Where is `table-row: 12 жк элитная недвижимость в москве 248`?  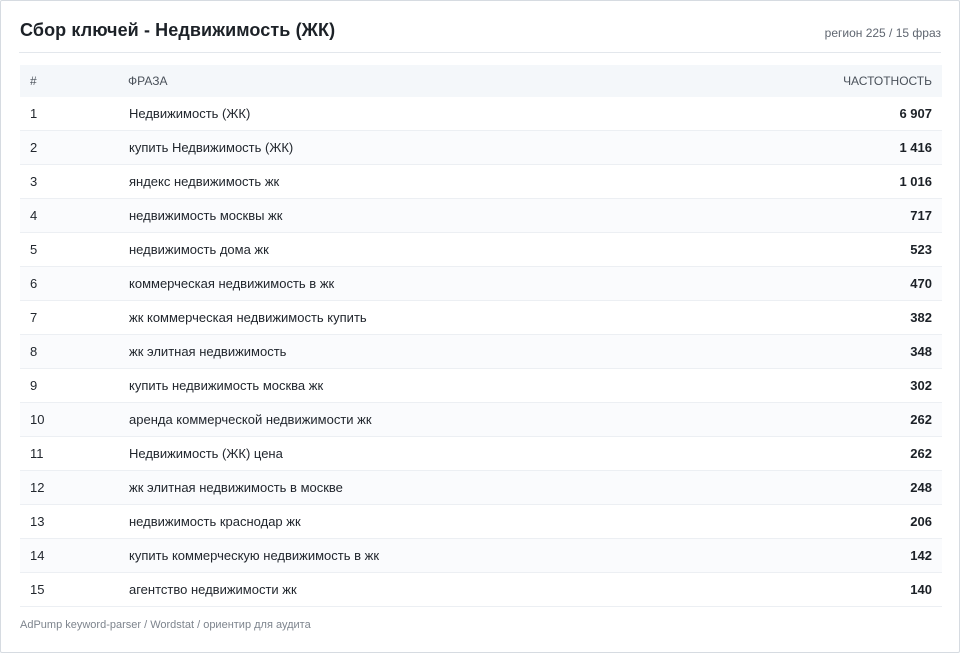
table-row: 12 жк элитная недвижимость в москве 248 is located at coordinates (481, 487).